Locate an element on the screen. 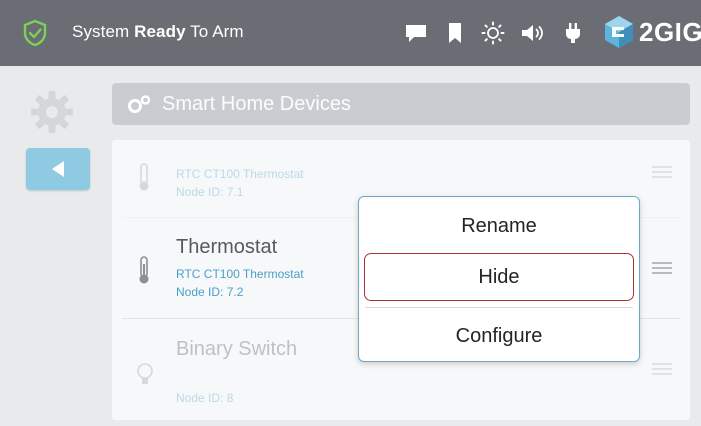  section-header: Smart Home Devices is located at coordinates (401, 104).